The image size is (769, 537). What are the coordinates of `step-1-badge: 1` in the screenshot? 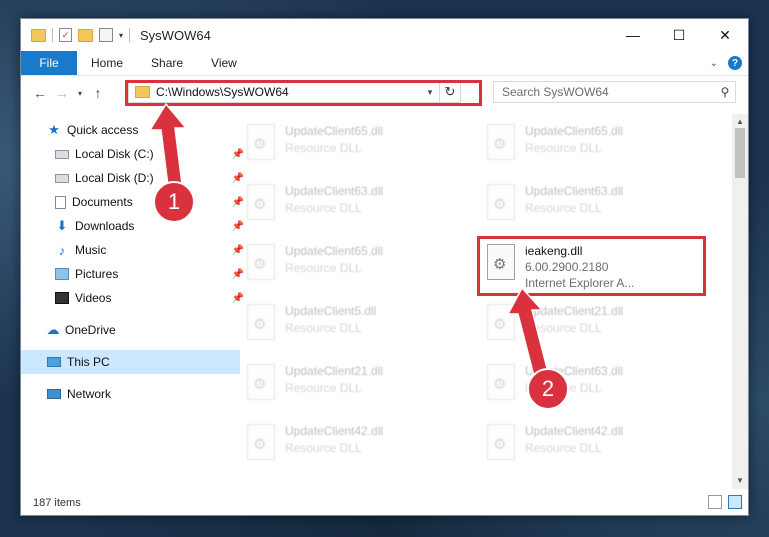 It's located at (174, 202).